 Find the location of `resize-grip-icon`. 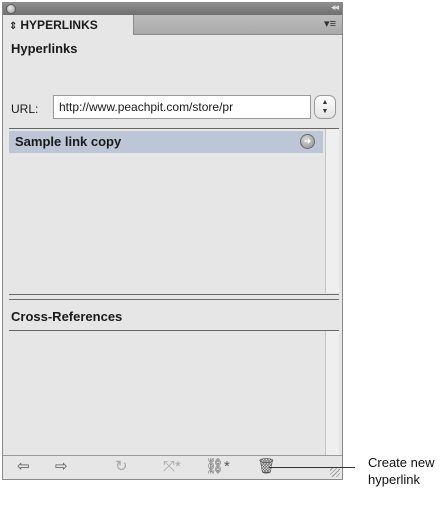

resize-grip-icon is located at coordinates (335, 472).